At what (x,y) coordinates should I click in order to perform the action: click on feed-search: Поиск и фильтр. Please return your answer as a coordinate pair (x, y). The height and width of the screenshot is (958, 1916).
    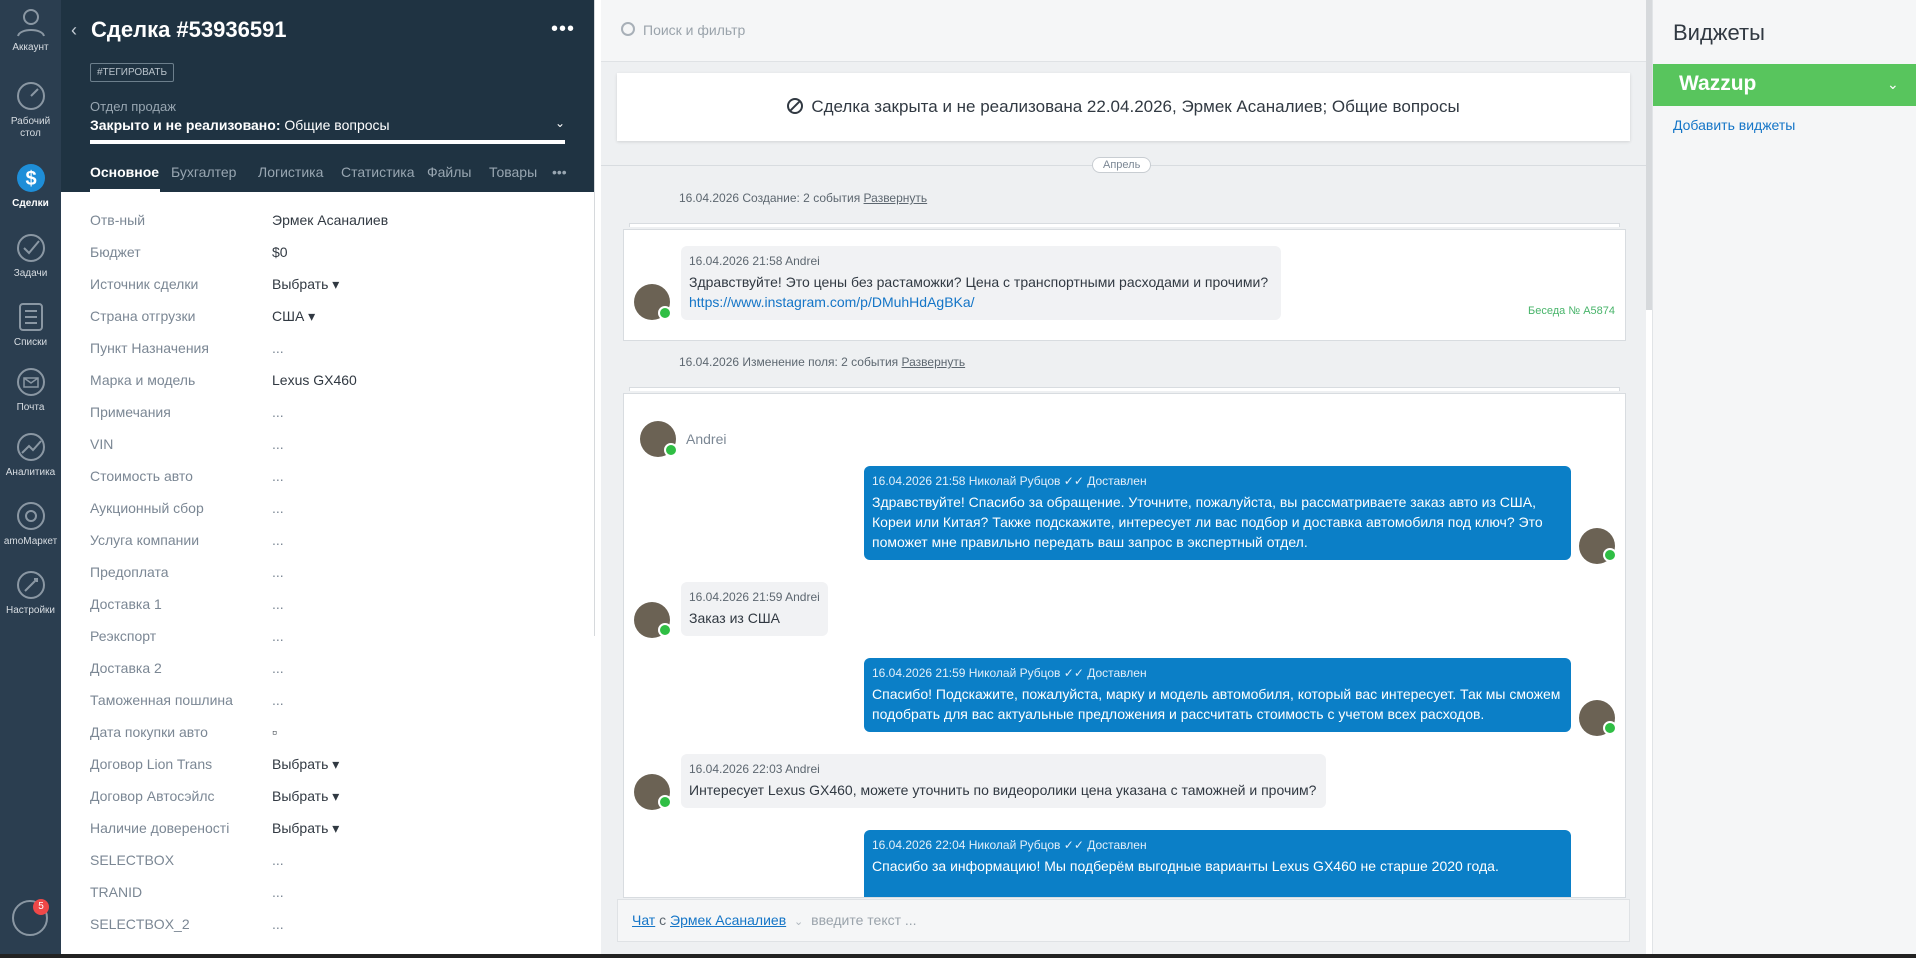
    Looking at the image, I should click on (1123, 31).